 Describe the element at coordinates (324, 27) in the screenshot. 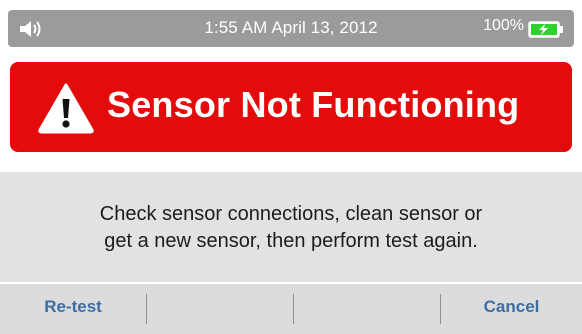

I see `status-date: April 13, 2012` at that location.